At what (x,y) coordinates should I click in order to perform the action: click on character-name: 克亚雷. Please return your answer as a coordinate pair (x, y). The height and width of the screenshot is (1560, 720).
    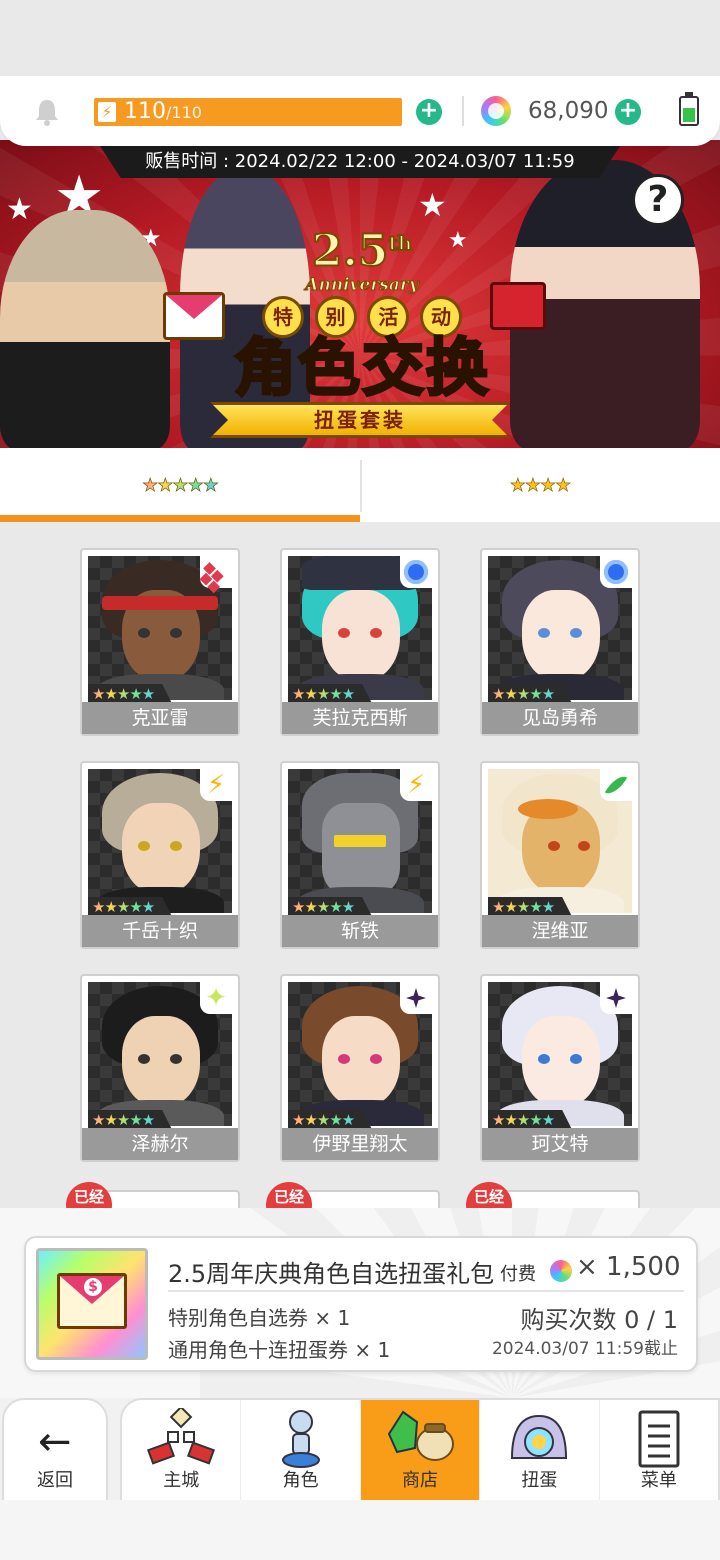
    Looking at the image, I should click on (160, 718).